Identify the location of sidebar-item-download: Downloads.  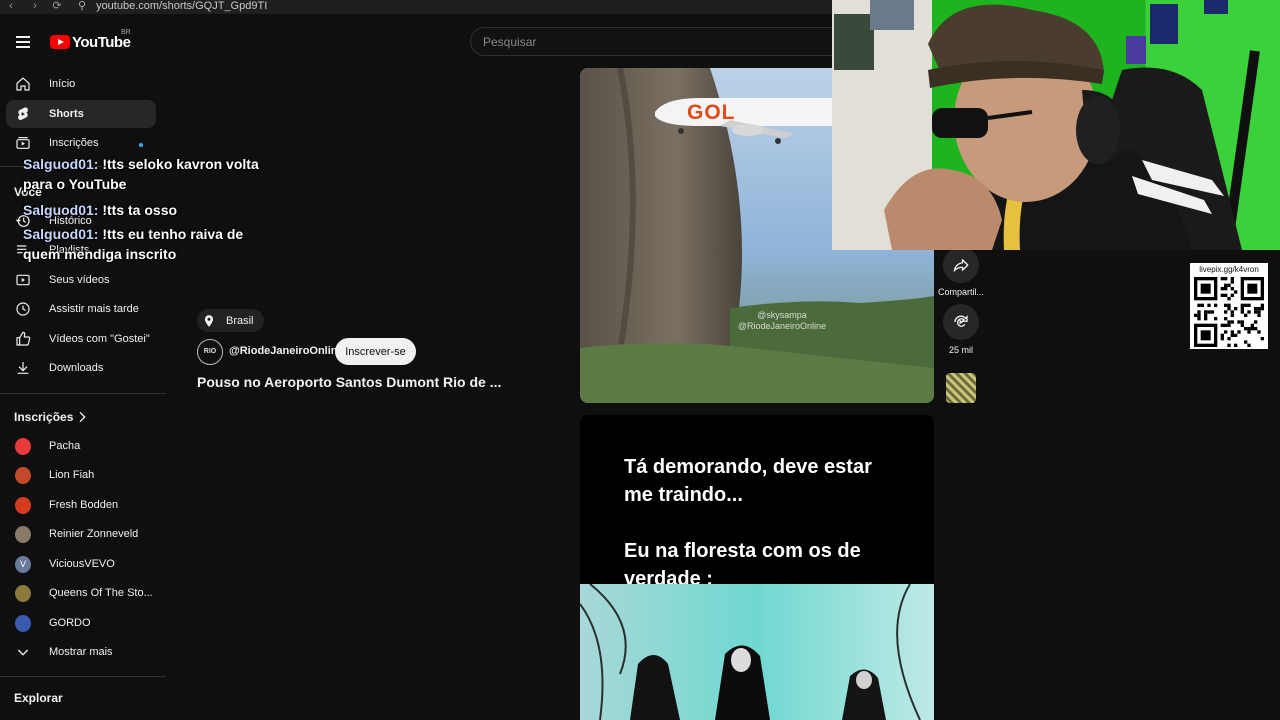
(81, 368).